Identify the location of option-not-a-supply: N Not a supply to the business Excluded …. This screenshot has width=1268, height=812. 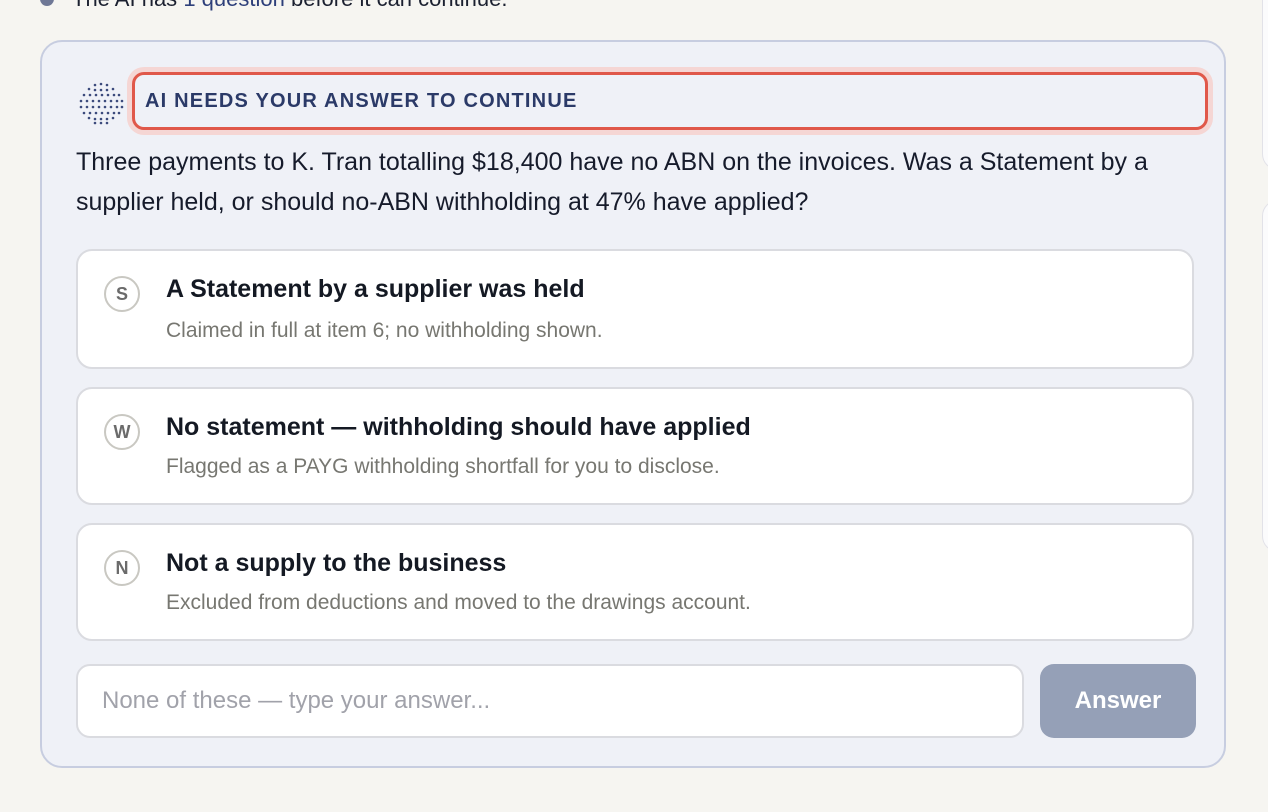
(635, 582).